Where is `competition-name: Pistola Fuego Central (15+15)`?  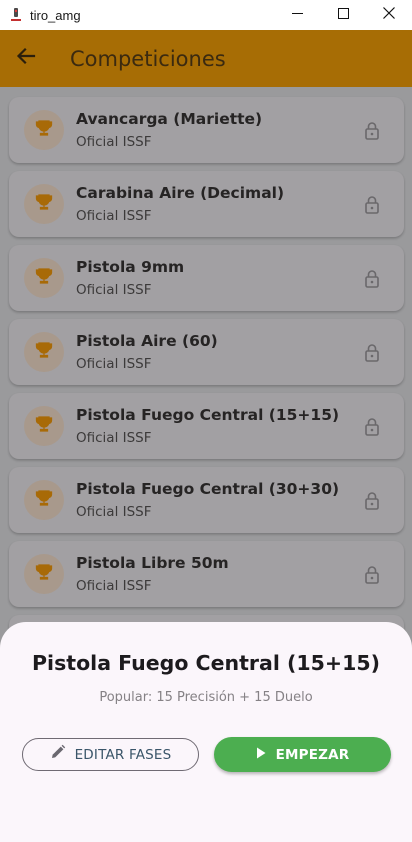 competition-name: Pistola Fuego Central (15+15) is located at coordinates (208, 415).